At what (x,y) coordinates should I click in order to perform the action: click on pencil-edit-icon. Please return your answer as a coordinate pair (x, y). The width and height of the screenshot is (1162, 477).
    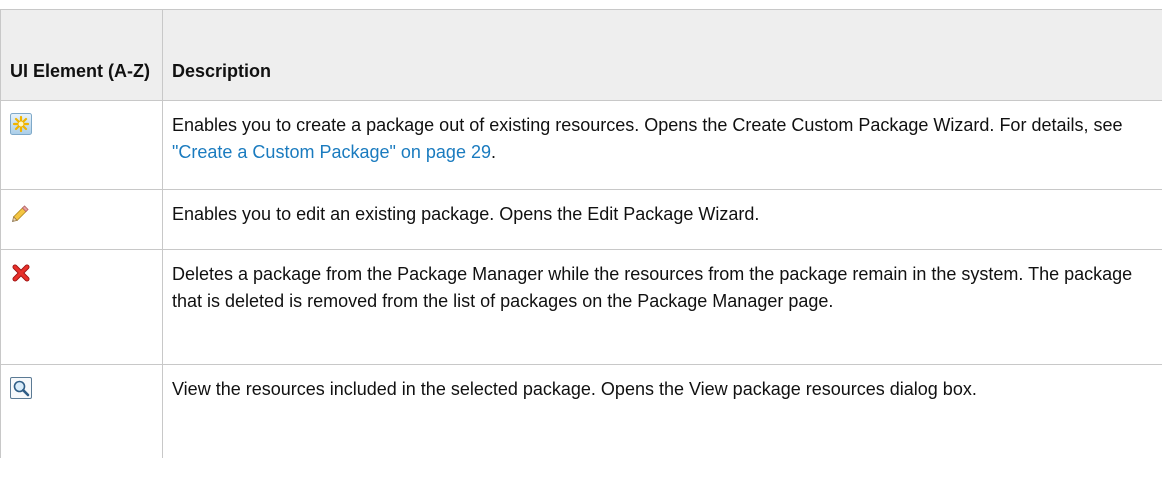
    Looking at the image, I should click on (20, 214).